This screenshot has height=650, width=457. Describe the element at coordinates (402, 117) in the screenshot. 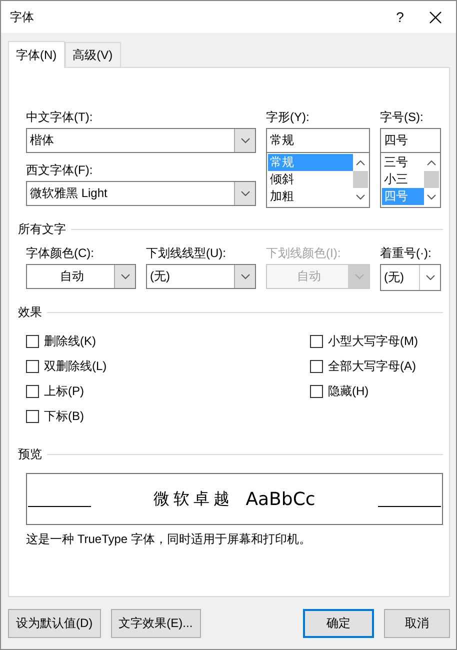

I see `field-label: 字号(S):` at that location.